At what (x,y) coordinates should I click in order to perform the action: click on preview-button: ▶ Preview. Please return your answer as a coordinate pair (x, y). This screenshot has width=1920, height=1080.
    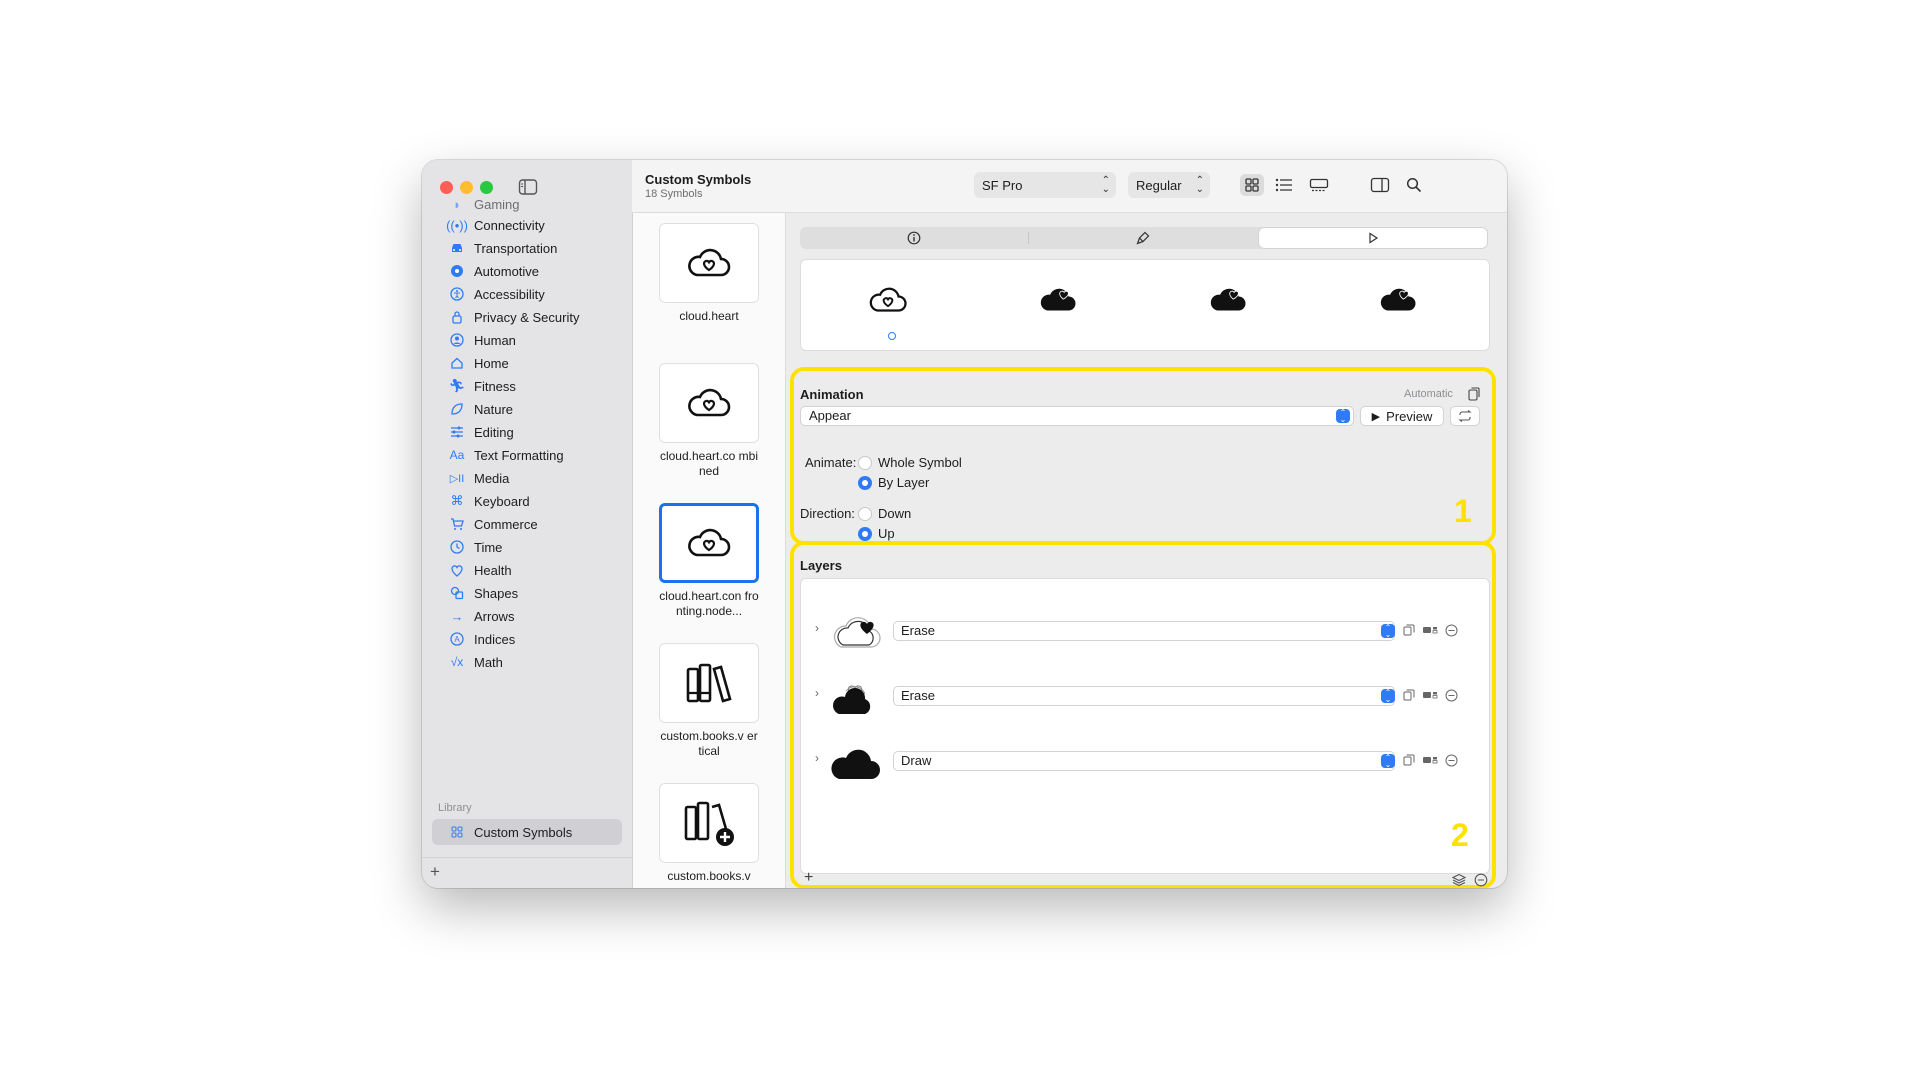
    Looking at the image, I should click on (1402, 416).